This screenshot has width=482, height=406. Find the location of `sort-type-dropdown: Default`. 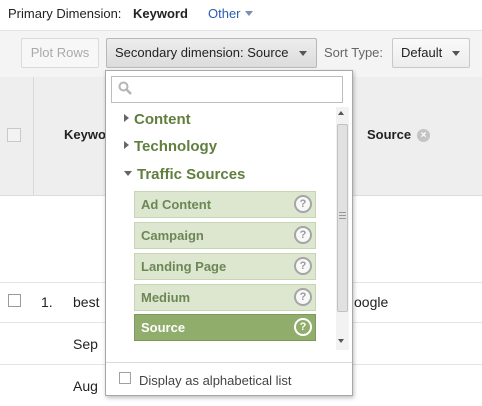

sort-type-dropdown: Default is located at coordinates (431, 53).